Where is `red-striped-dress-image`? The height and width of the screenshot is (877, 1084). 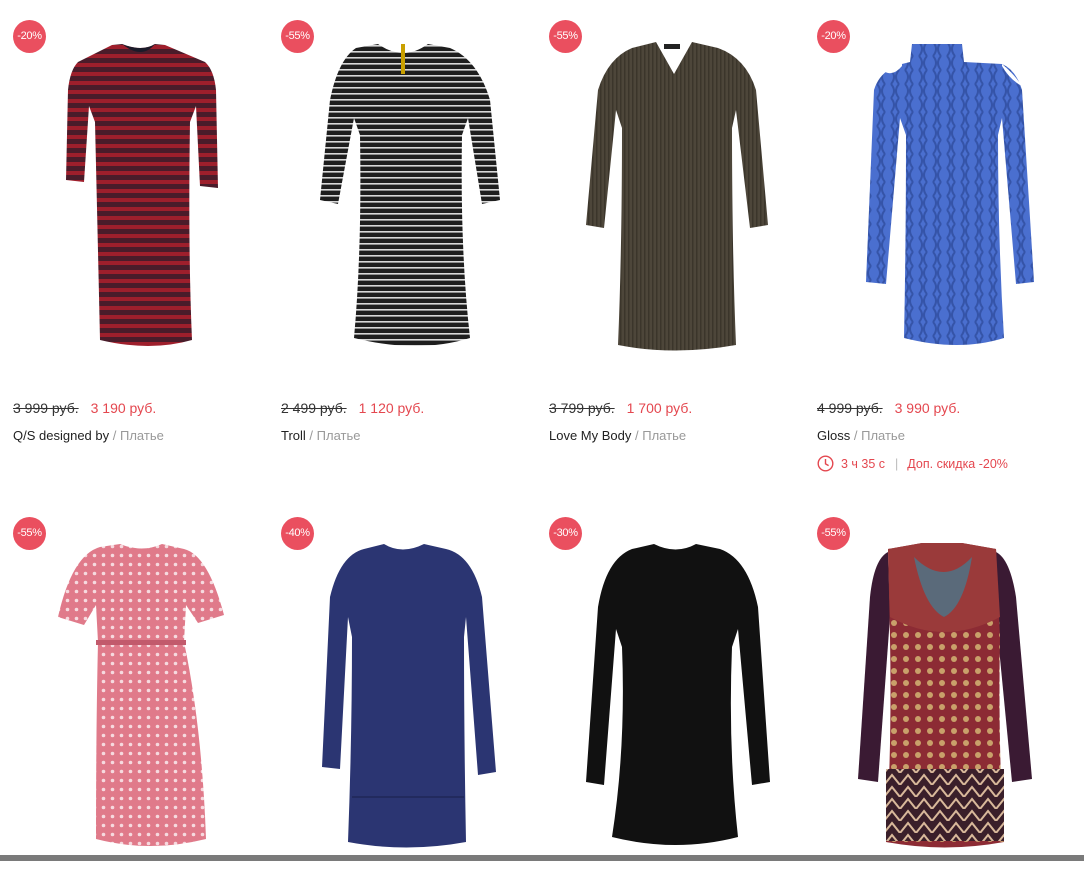 red-striped-dress-image is located at coordinates (142, 195).